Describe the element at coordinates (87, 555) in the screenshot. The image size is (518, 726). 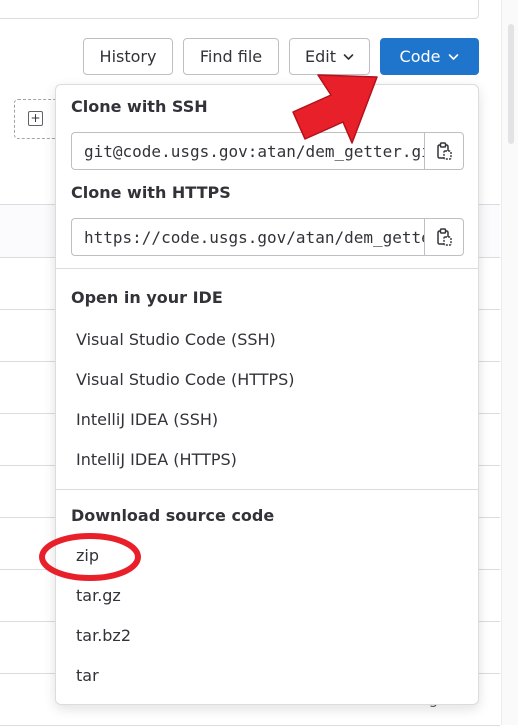
I see `download-zip-link: zip` at that location.